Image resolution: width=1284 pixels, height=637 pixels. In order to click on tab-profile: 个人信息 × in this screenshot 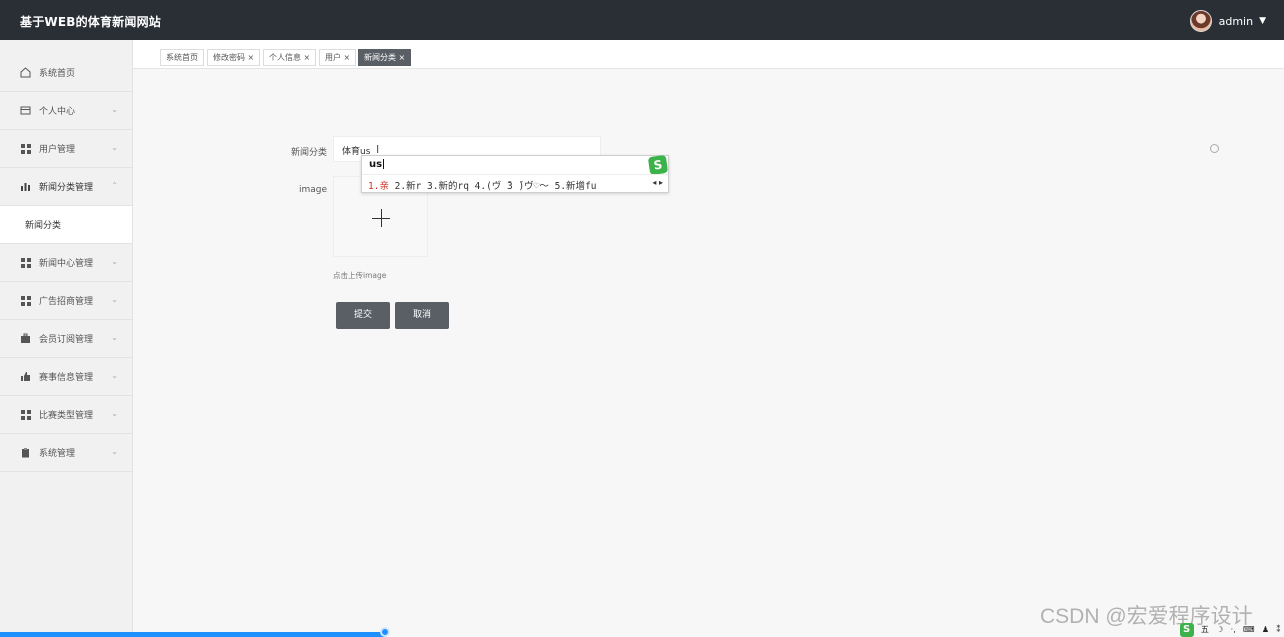, I will do `click(290, 57)`.